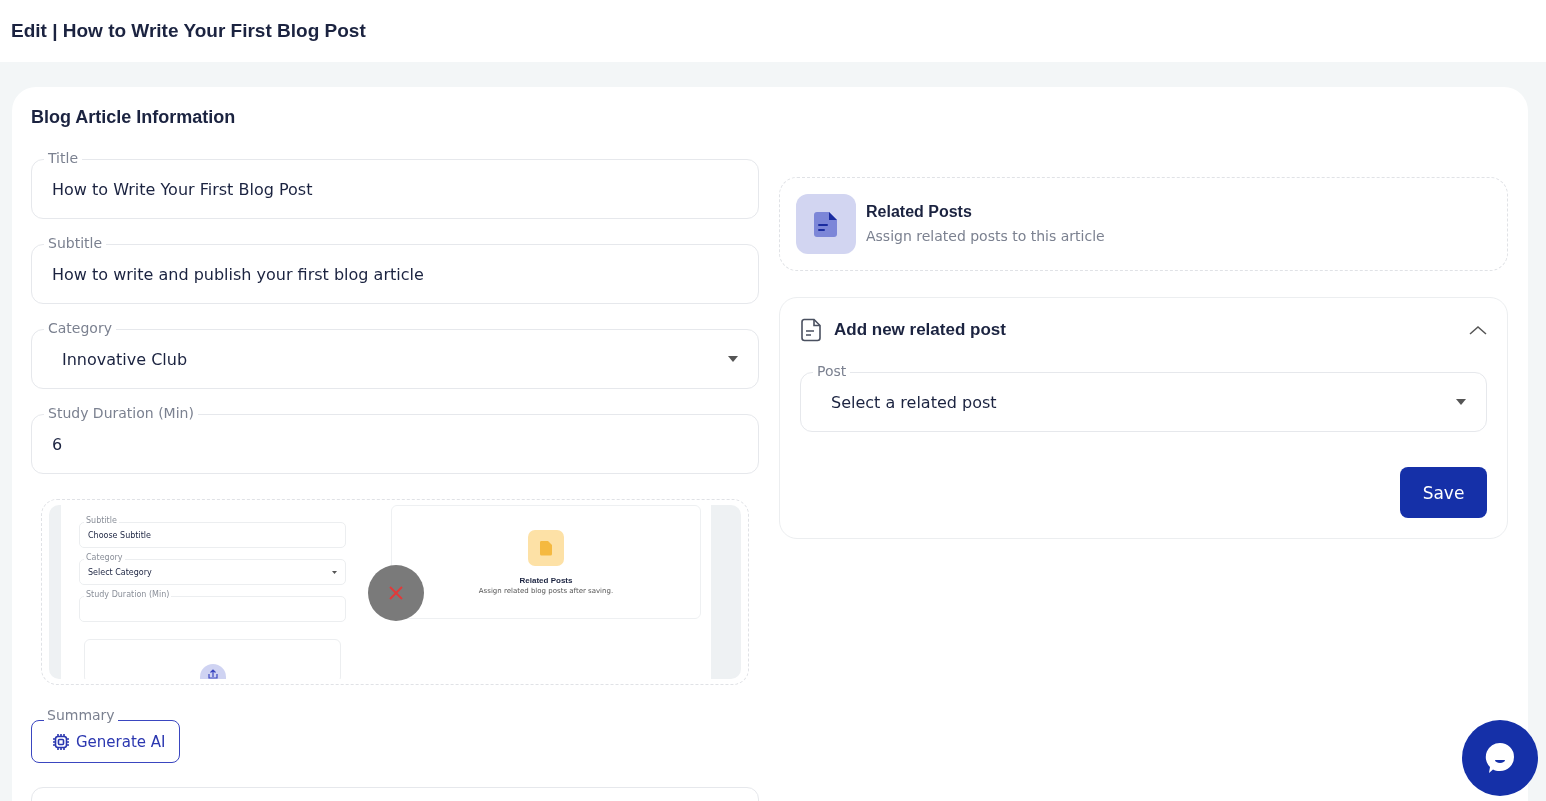 This screenshot has height=801, width=1546. Describe the element at coordinates (985, 236) in the screenshot. I see `panel-subtitle: Assign related posts to this article` at that location.